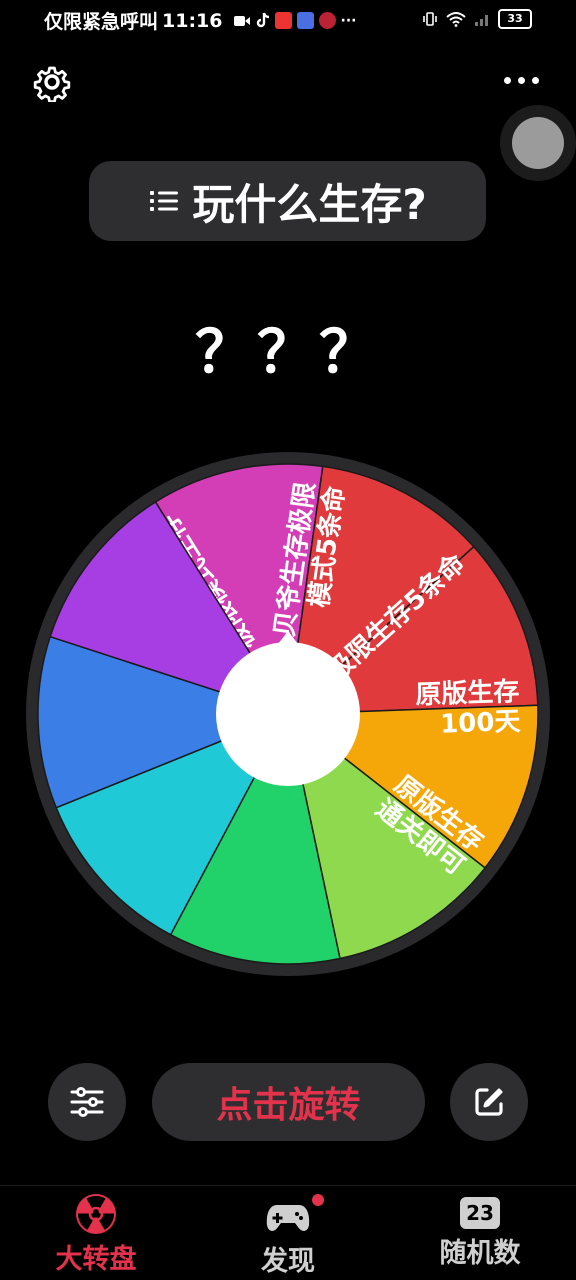 This screenshot has width=576, height=1280. I want to click on gear-icon, so click(52, 82).